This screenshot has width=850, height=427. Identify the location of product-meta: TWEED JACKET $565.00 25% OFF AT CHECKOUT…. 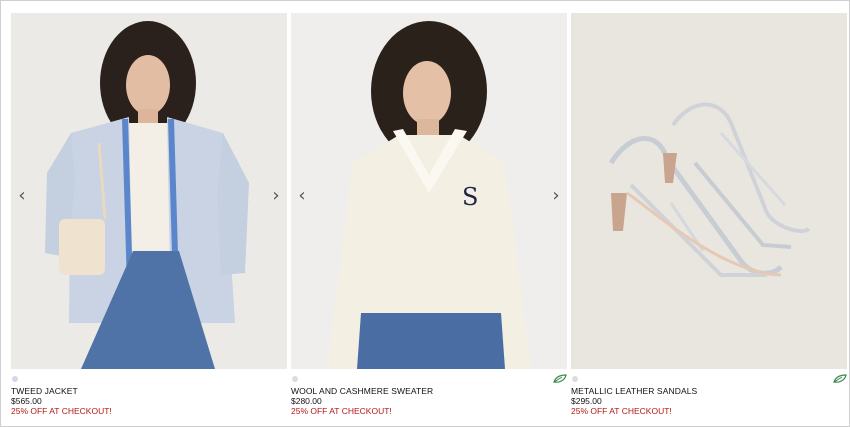
(149, 394).